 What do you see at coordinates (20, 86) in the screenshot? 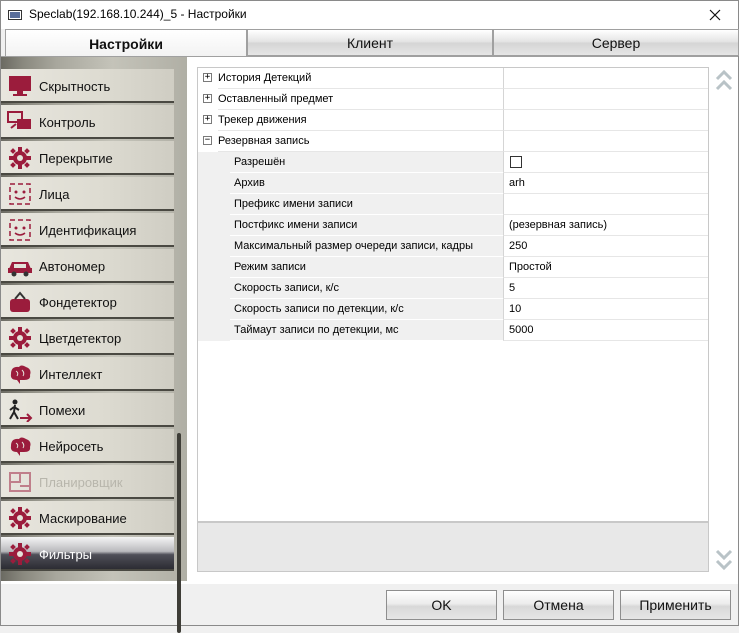
I see `monitor-icon` at bounding box center [20, 86].